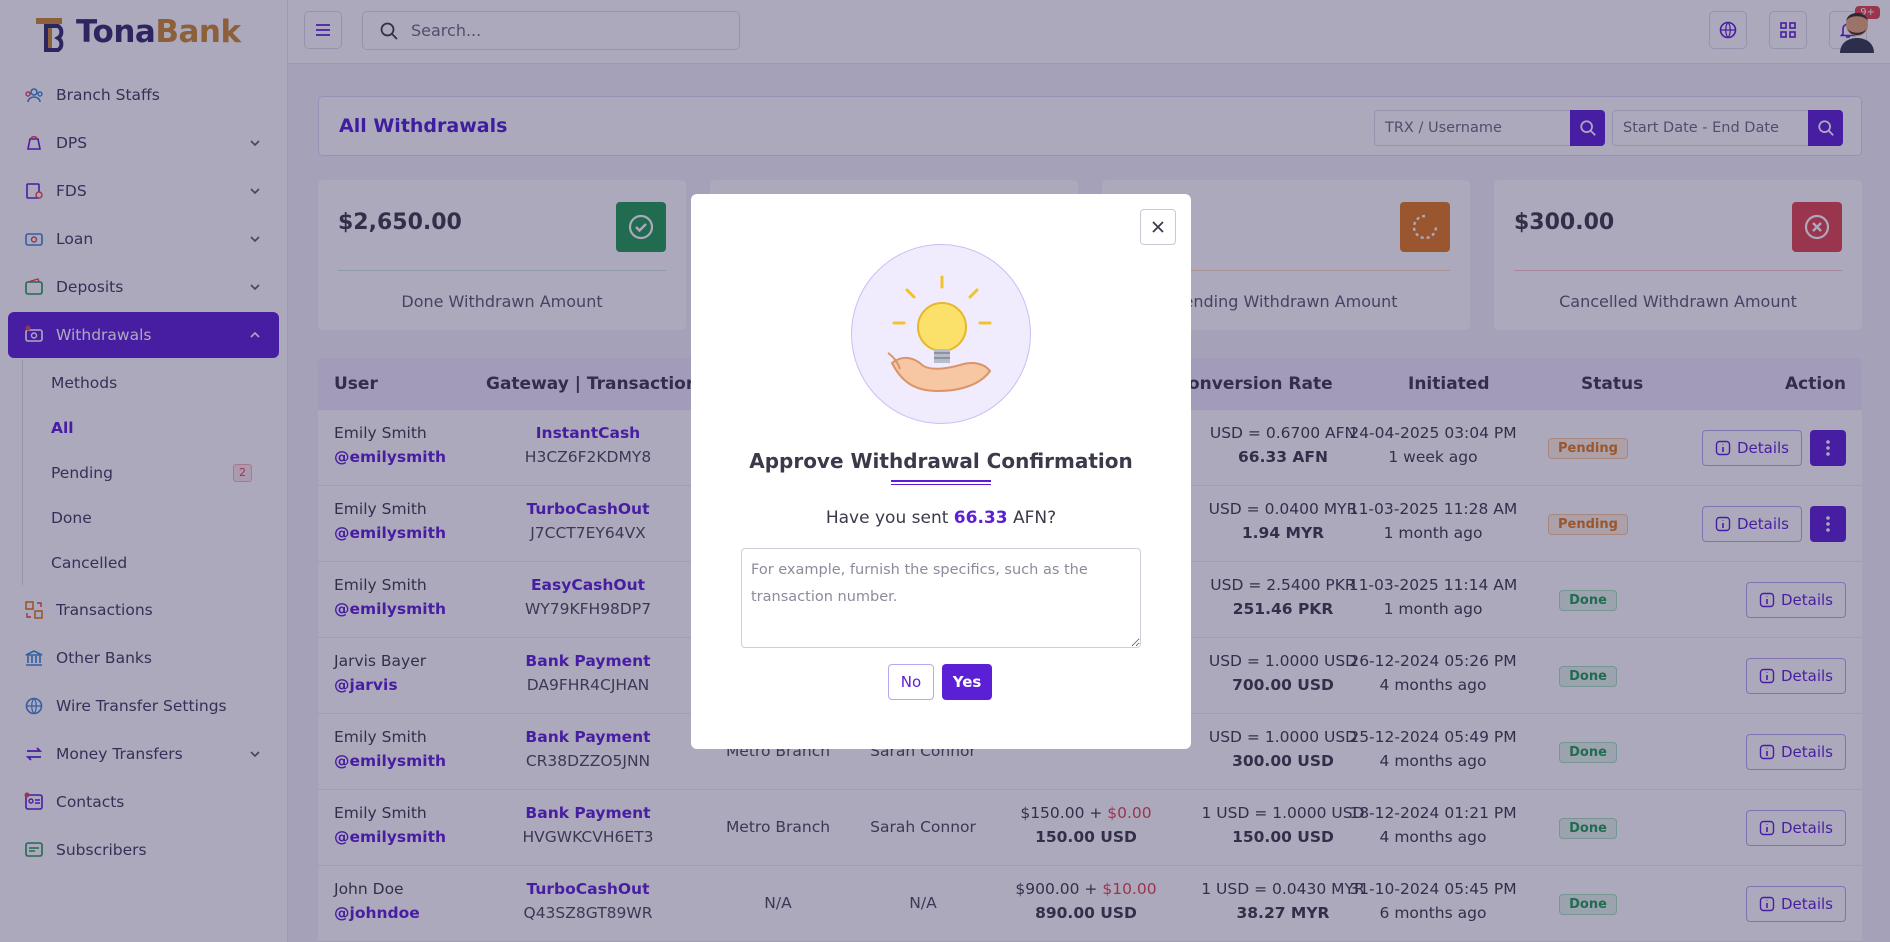 Image resolution: width=1890 pixels, height=942 pixels. I want to click on lightbulb-icon, so click(939, 334).